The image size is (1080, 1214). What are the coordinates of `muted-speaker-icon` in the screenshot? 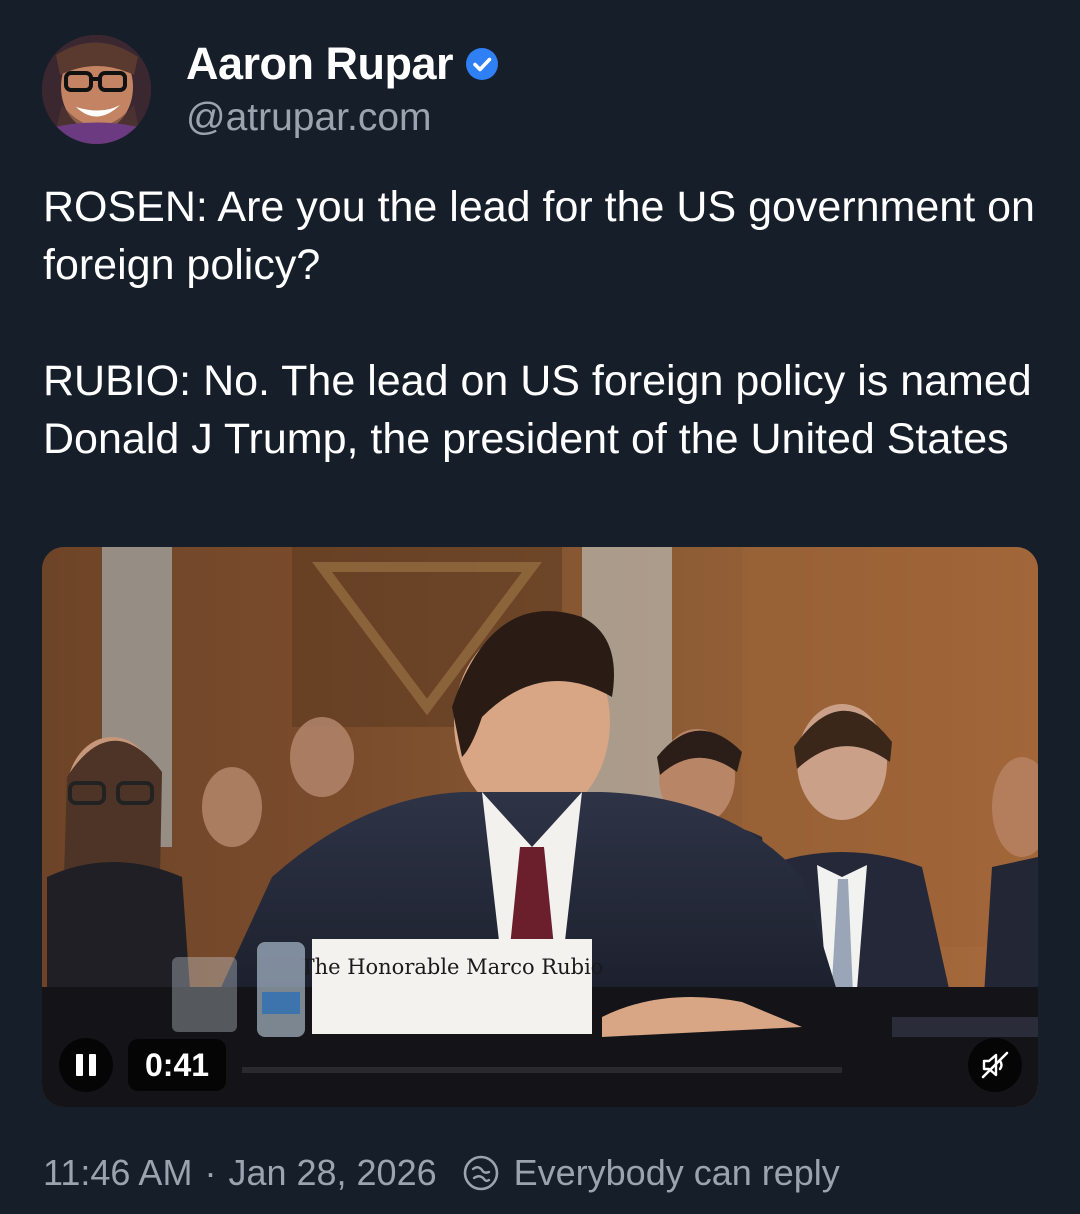 It's located at (995, 1065).